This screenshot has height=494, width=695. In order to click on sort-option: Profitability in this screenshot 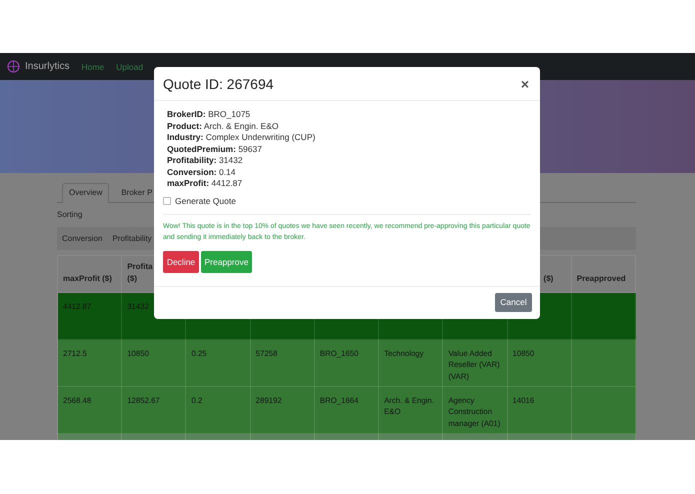, I will do `click(132, 238)`.